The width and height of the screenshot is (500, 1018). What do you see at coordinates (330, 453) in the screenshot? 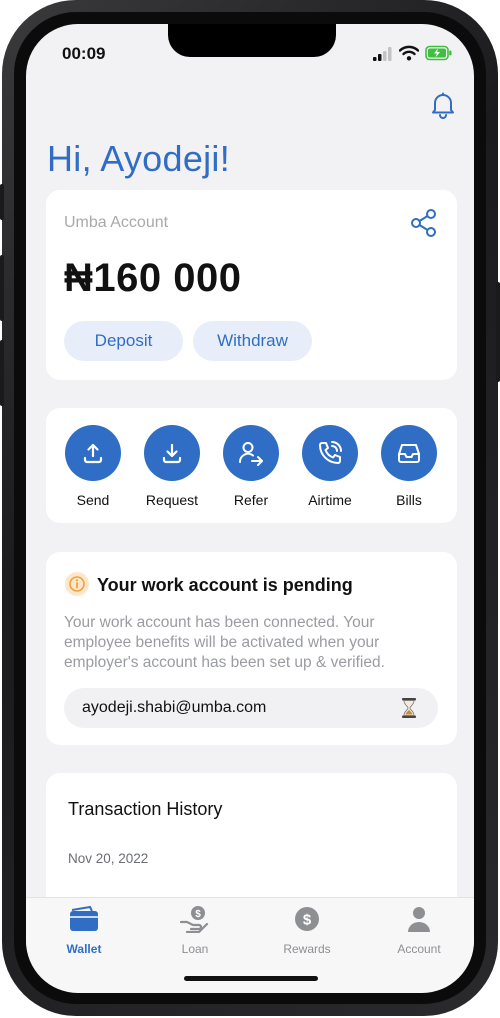
I see `phone-call-icon` at bounding box center [330, 453].